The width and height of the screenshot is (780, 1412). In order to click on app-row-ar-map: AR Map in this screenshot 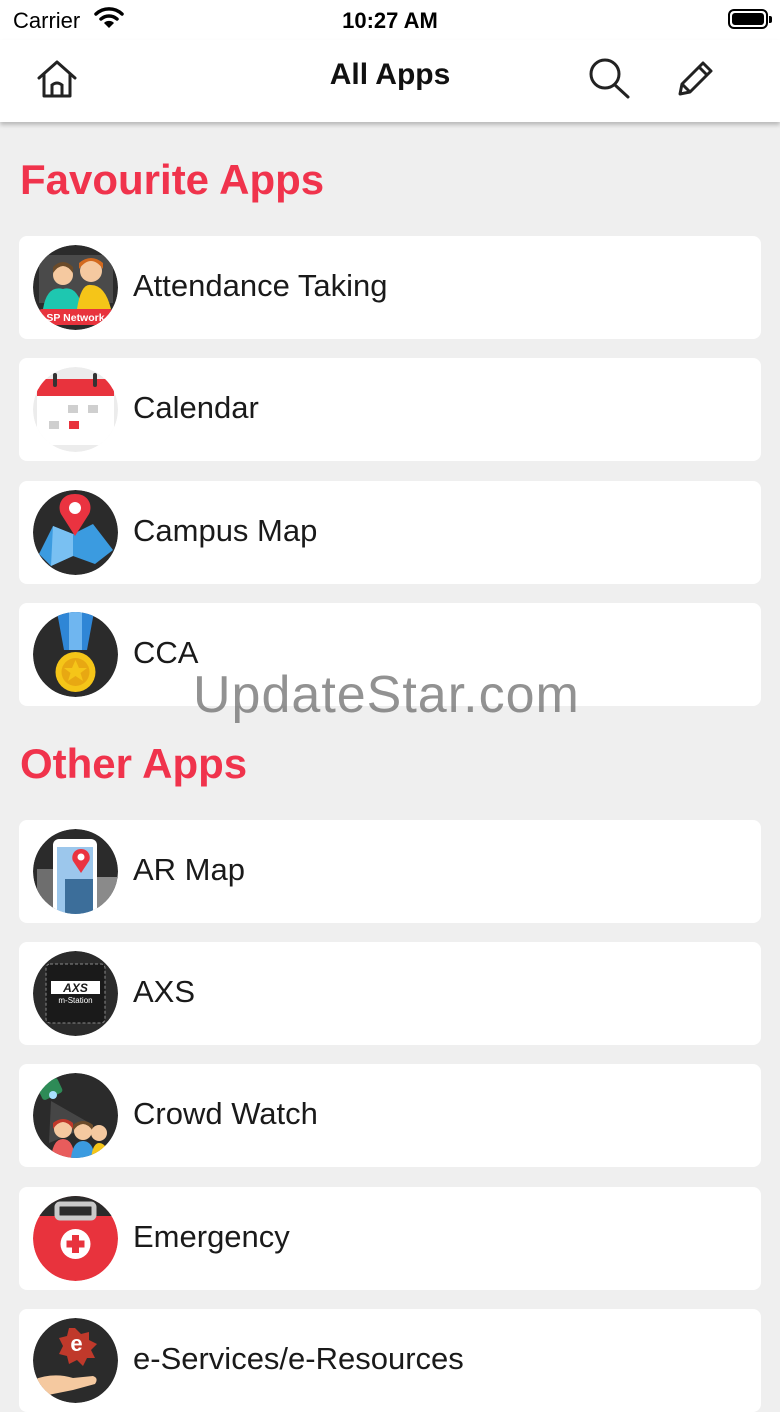, I will do `click(390, 871)`.